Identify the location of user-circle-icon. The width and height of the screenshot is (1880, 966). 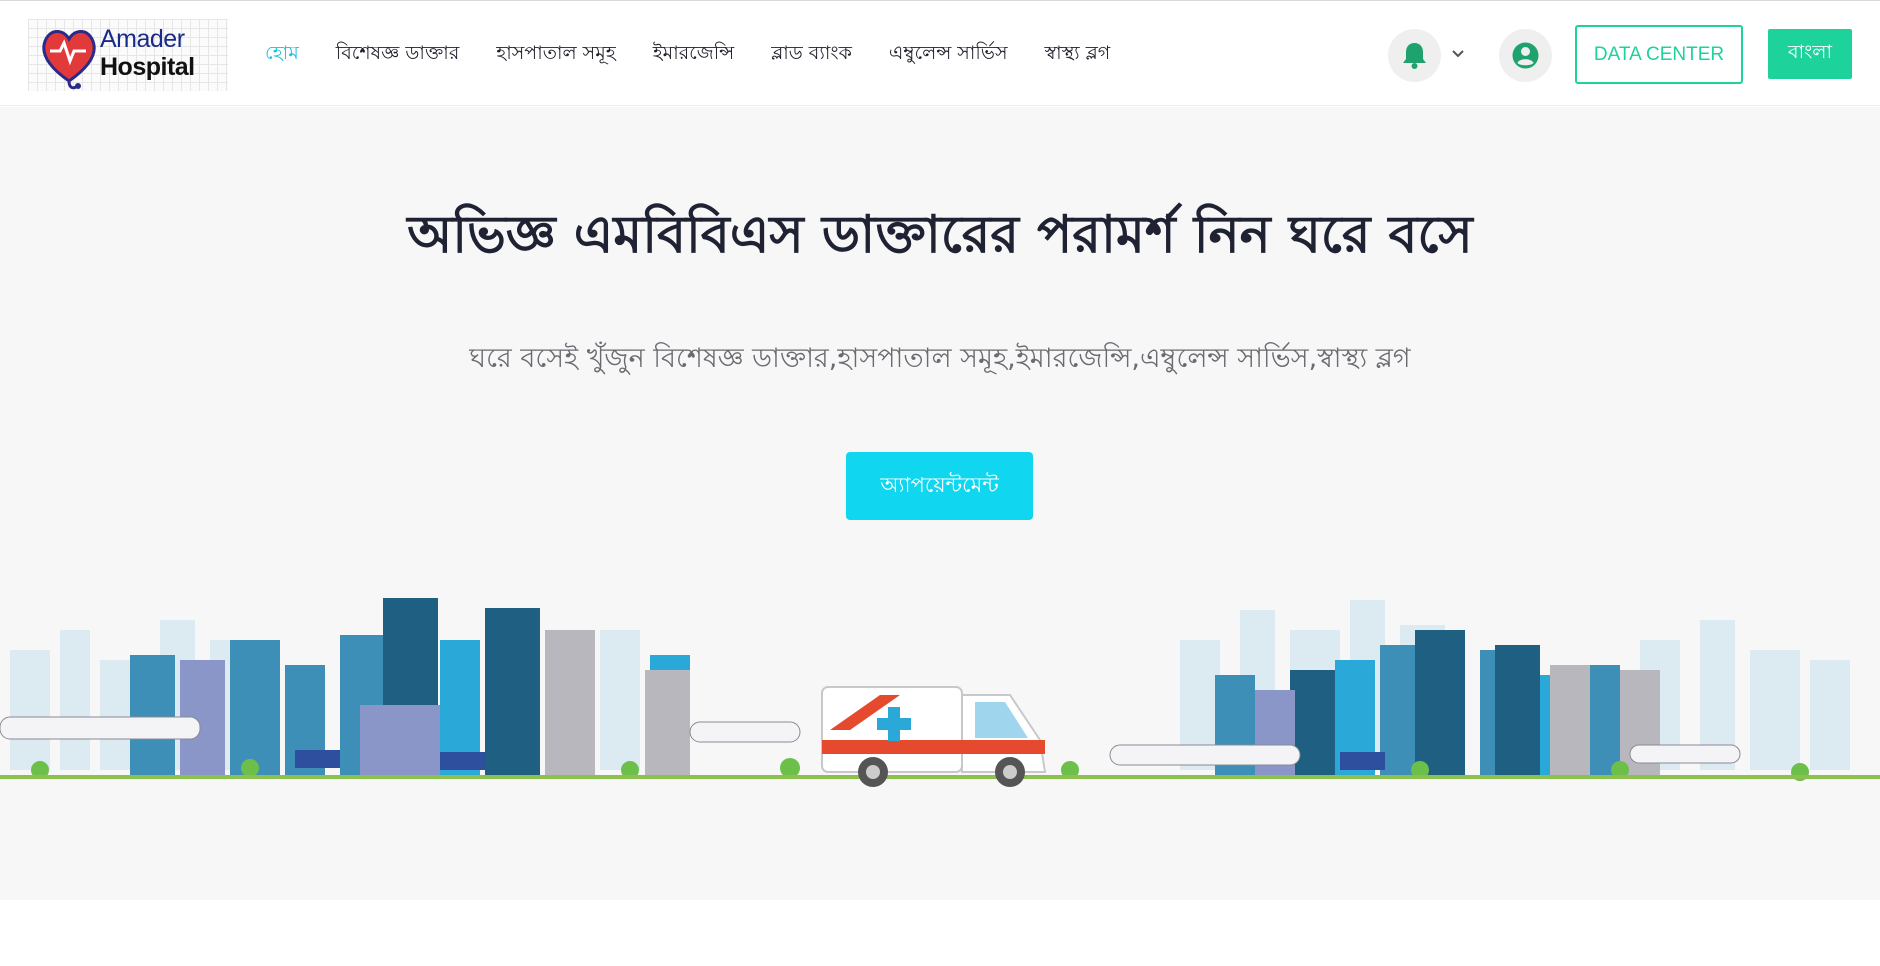
(1525, 55).